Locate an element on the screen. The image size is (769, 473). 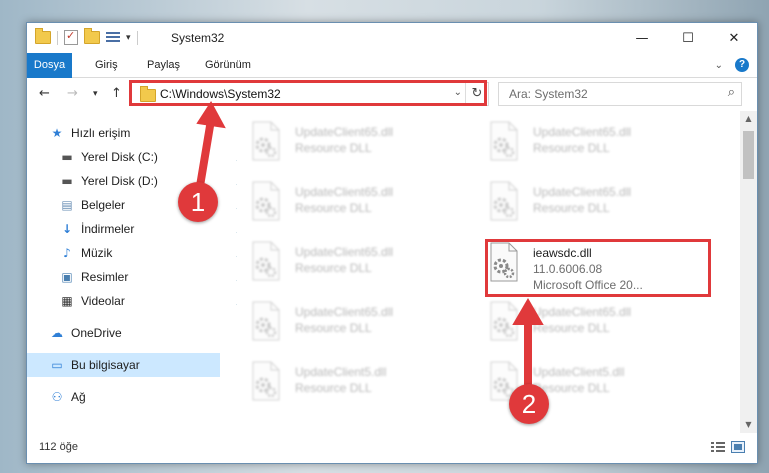
callout-badge-2: 2 is located at coordinates (529, 404).